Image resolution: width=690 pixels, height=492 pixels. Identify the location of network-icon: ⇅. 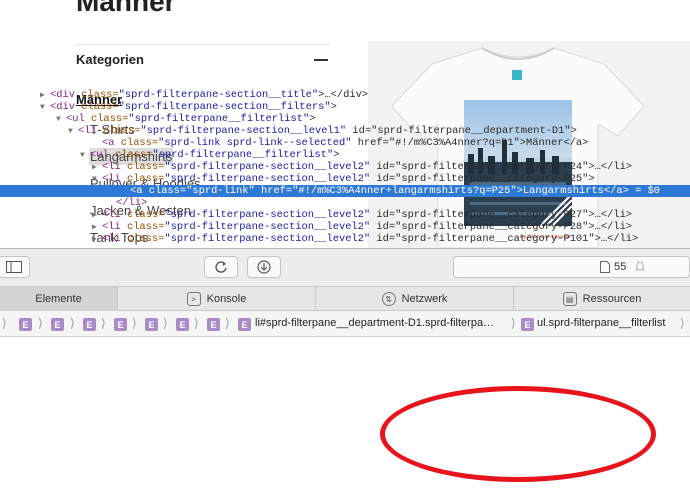
(388, 299).